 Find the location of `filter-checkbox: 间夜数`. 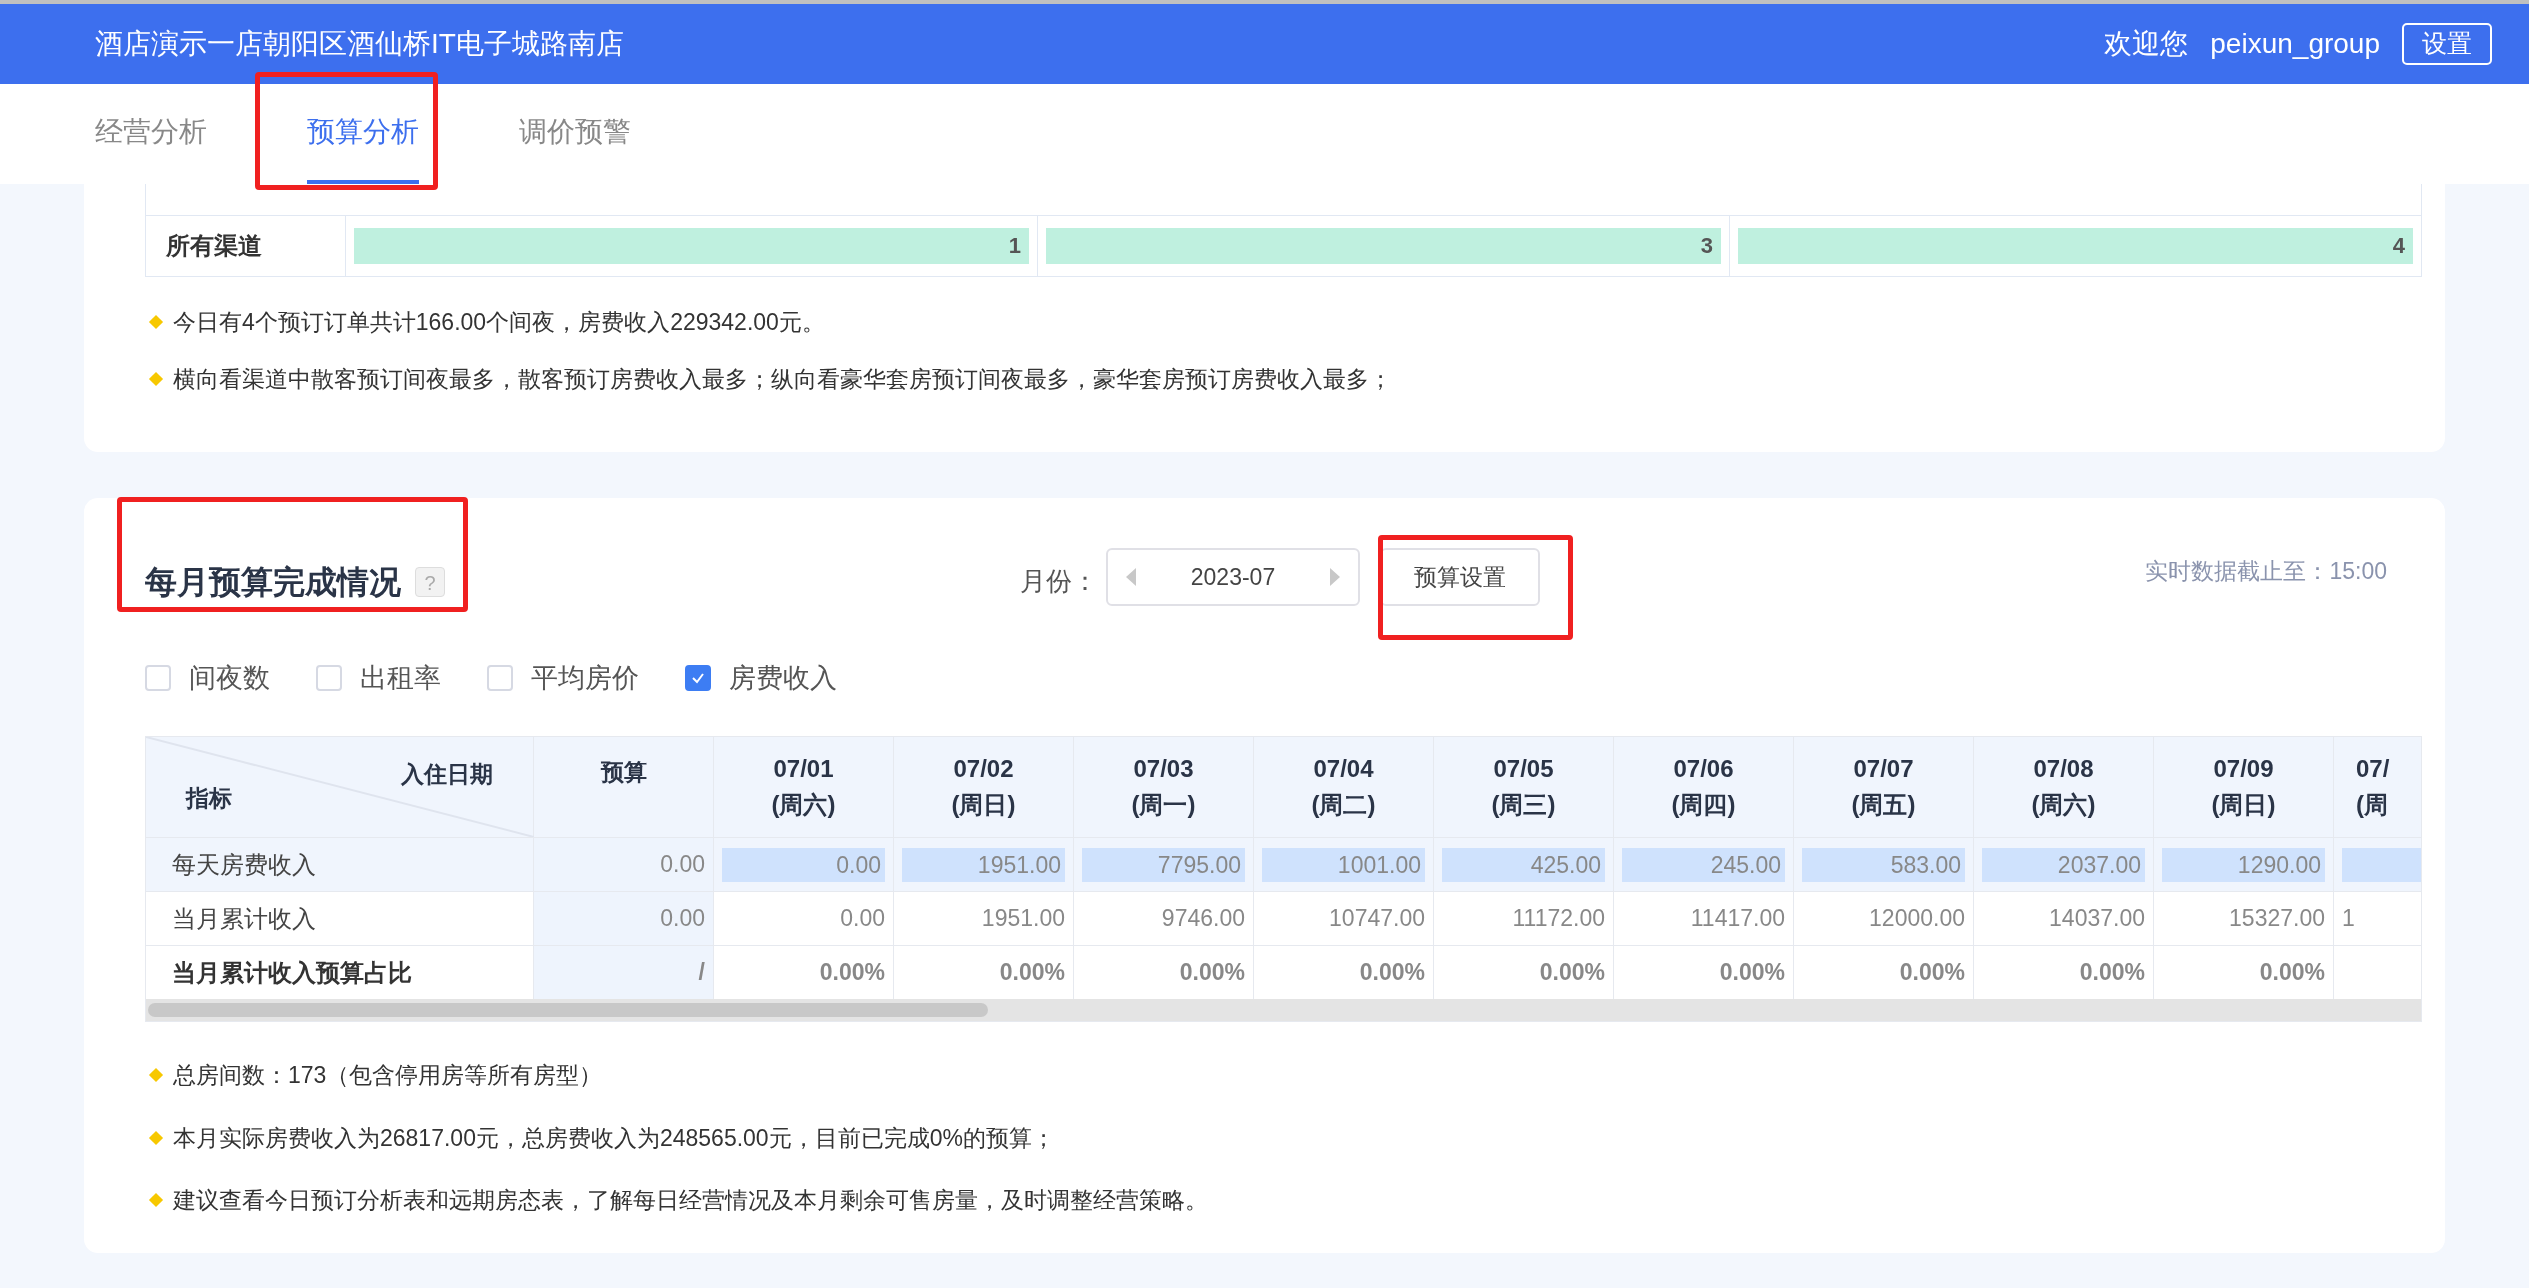

filter-checkbox: 间夜数 is located at coordinates (207, 678).